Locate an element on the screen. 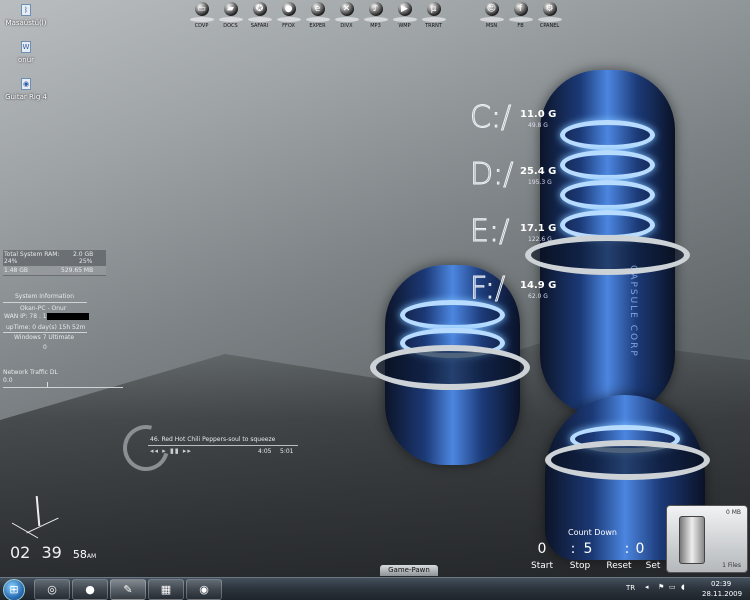 This screenshot has height=600, width=750. divx-icon: ✕ is located at coordinates (346, 9).